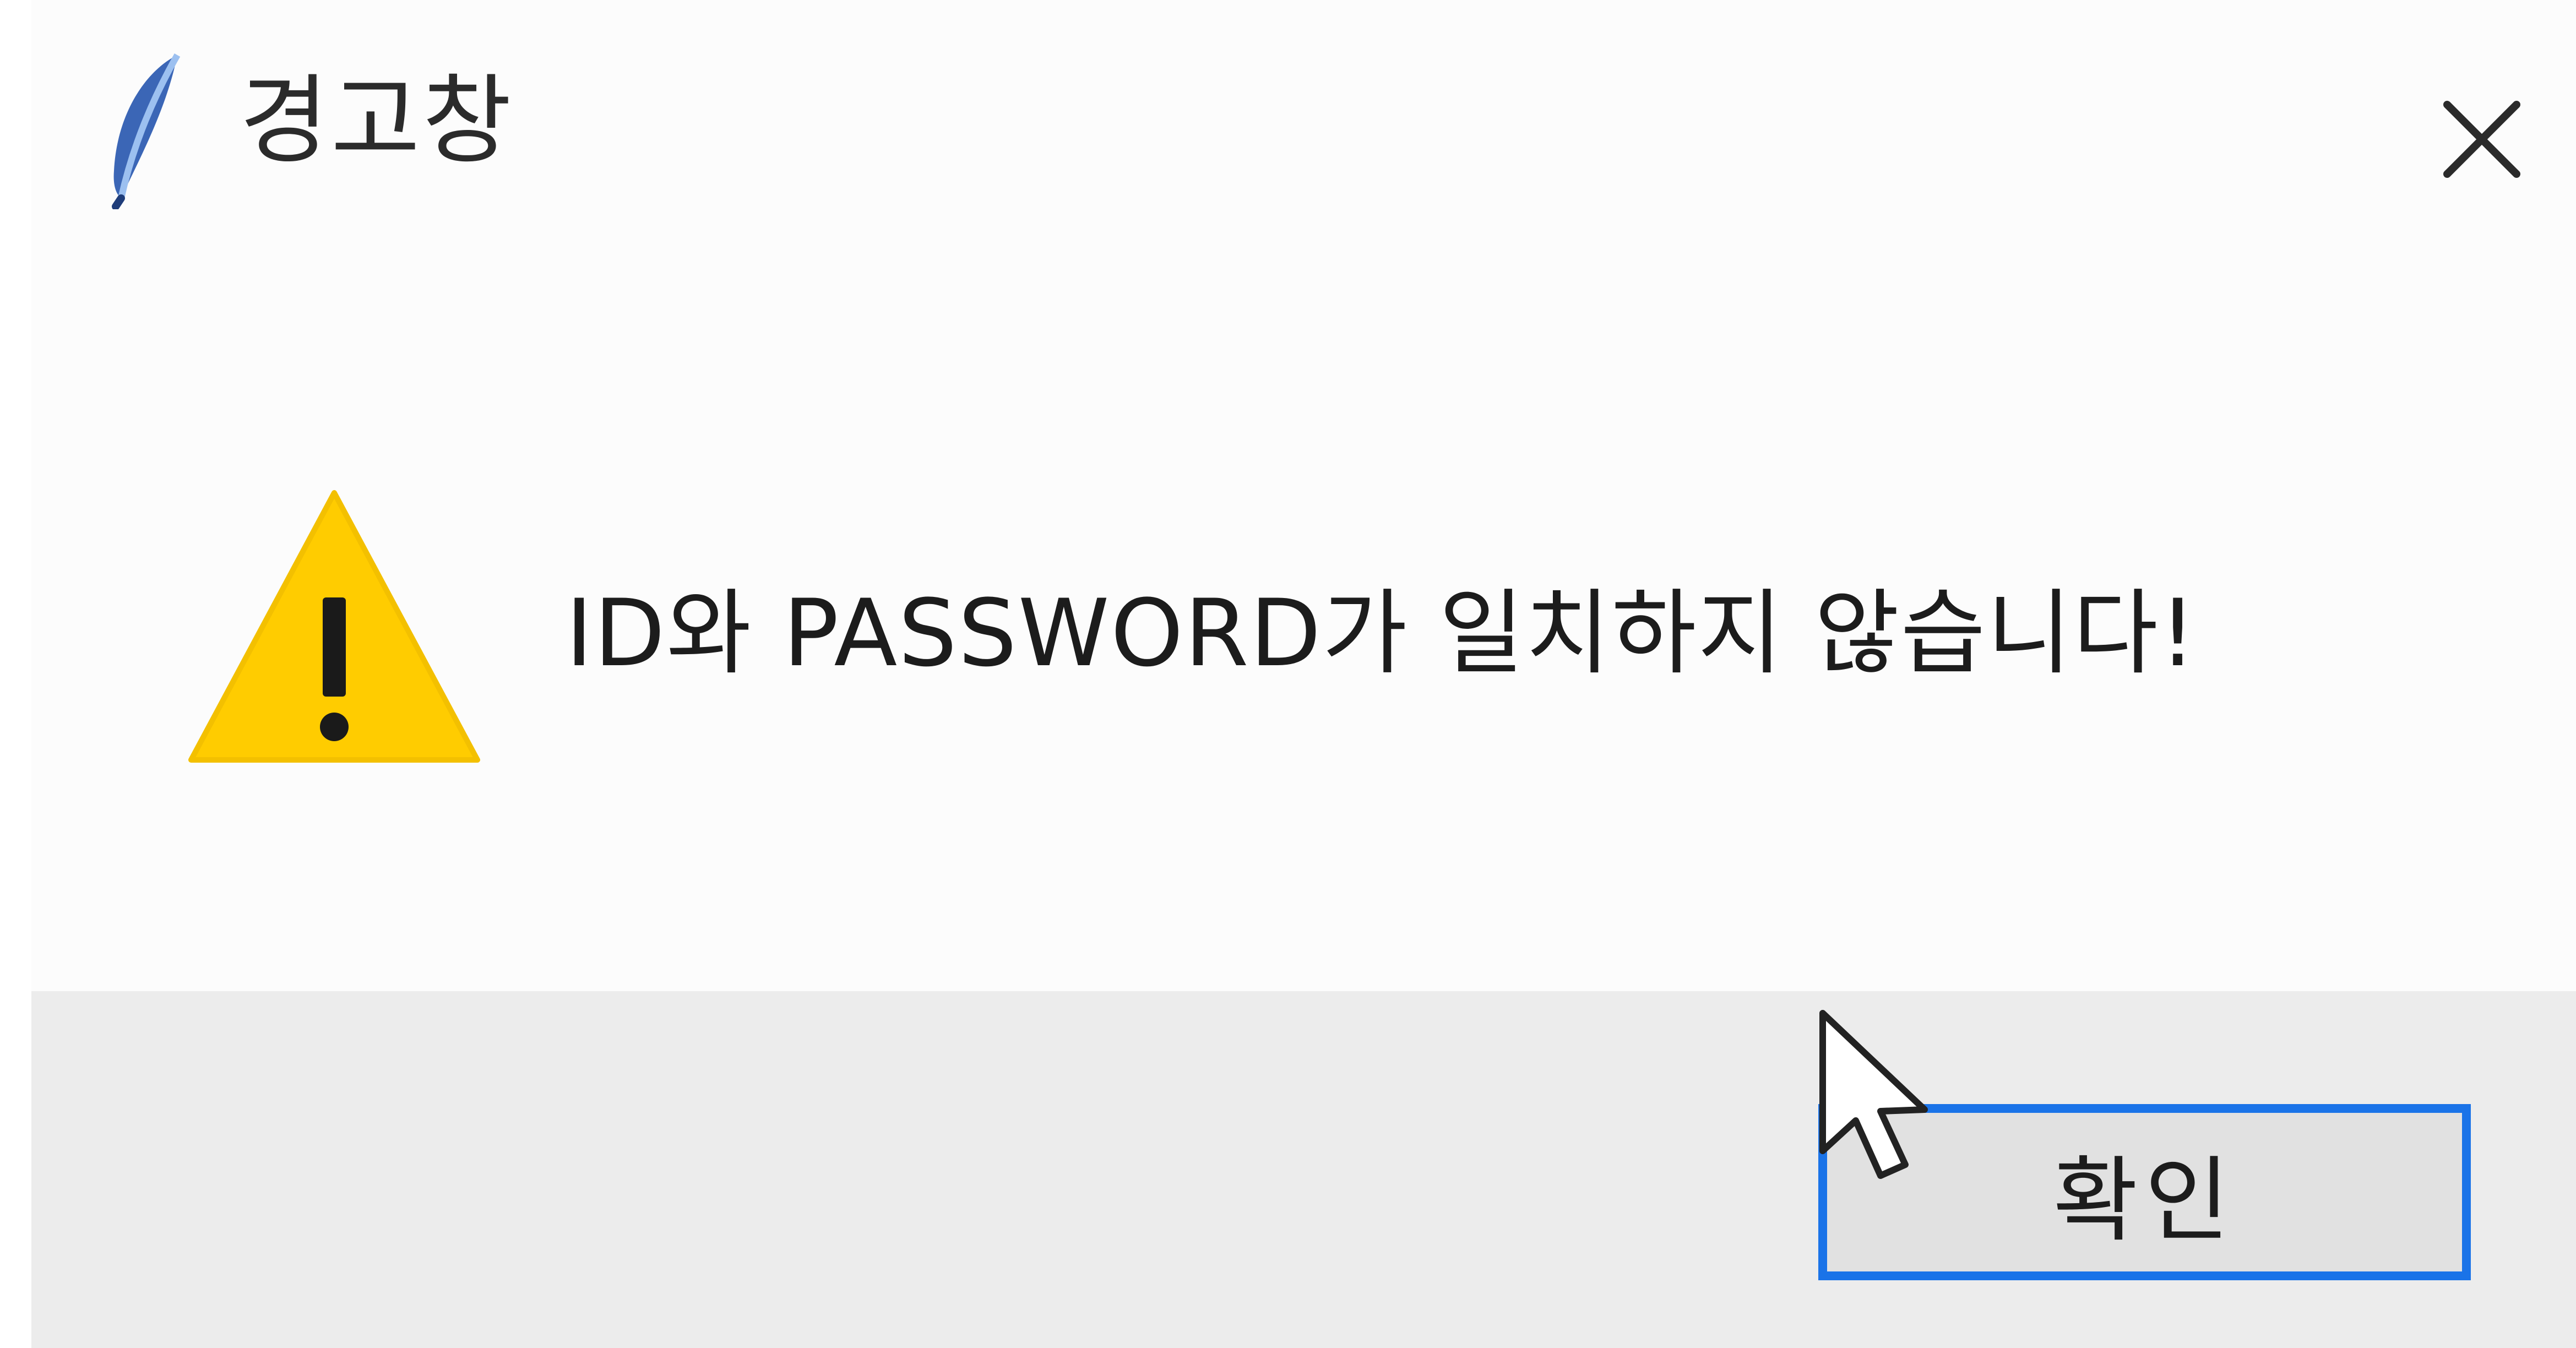 Image resolution: width=2576 pixels, height=1348 pixels. I want to click on mouse-cursor-icon, so click(1873, 1098).